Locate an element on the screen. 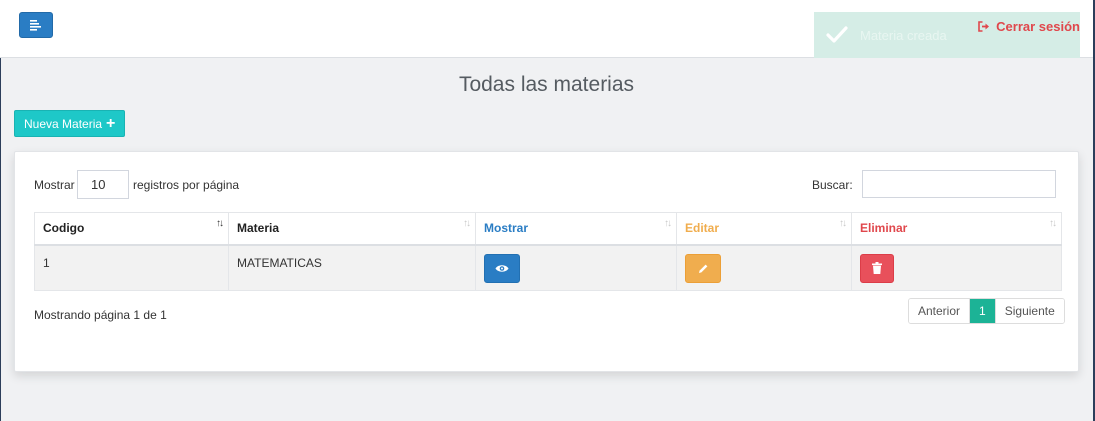 The width and height of the screenshot is (1095, 421). pagination-page-1: 1 is located at coordinates (982, 311).